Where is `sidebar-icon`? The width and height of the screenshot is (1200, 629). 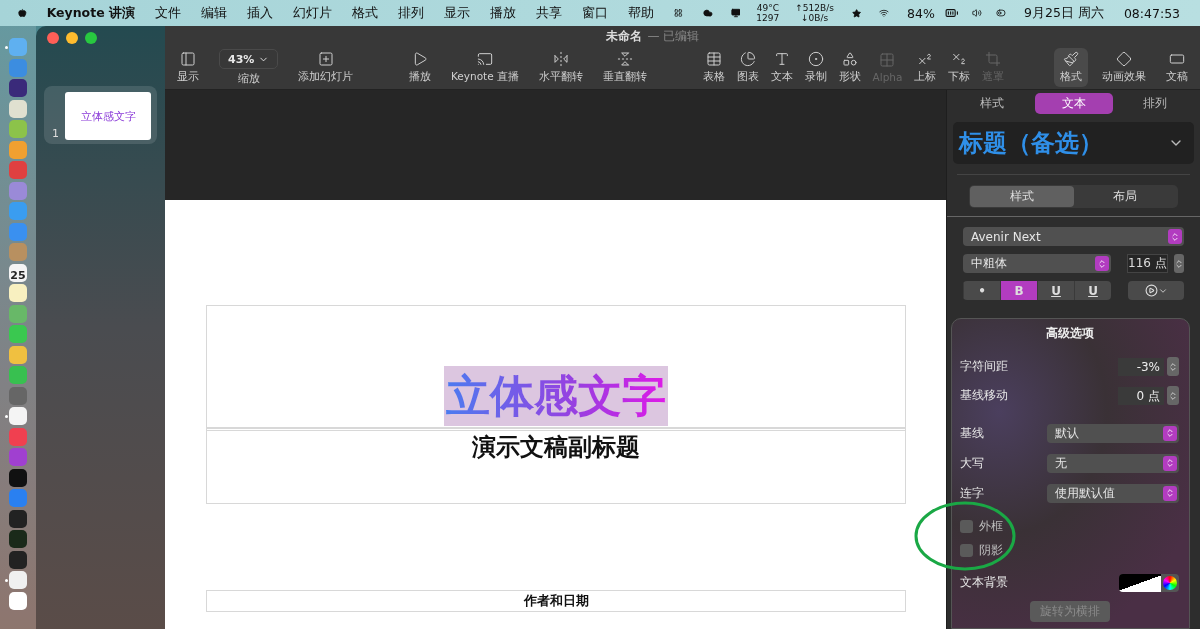 sidebar-icon is located at coordinates (188, 59).